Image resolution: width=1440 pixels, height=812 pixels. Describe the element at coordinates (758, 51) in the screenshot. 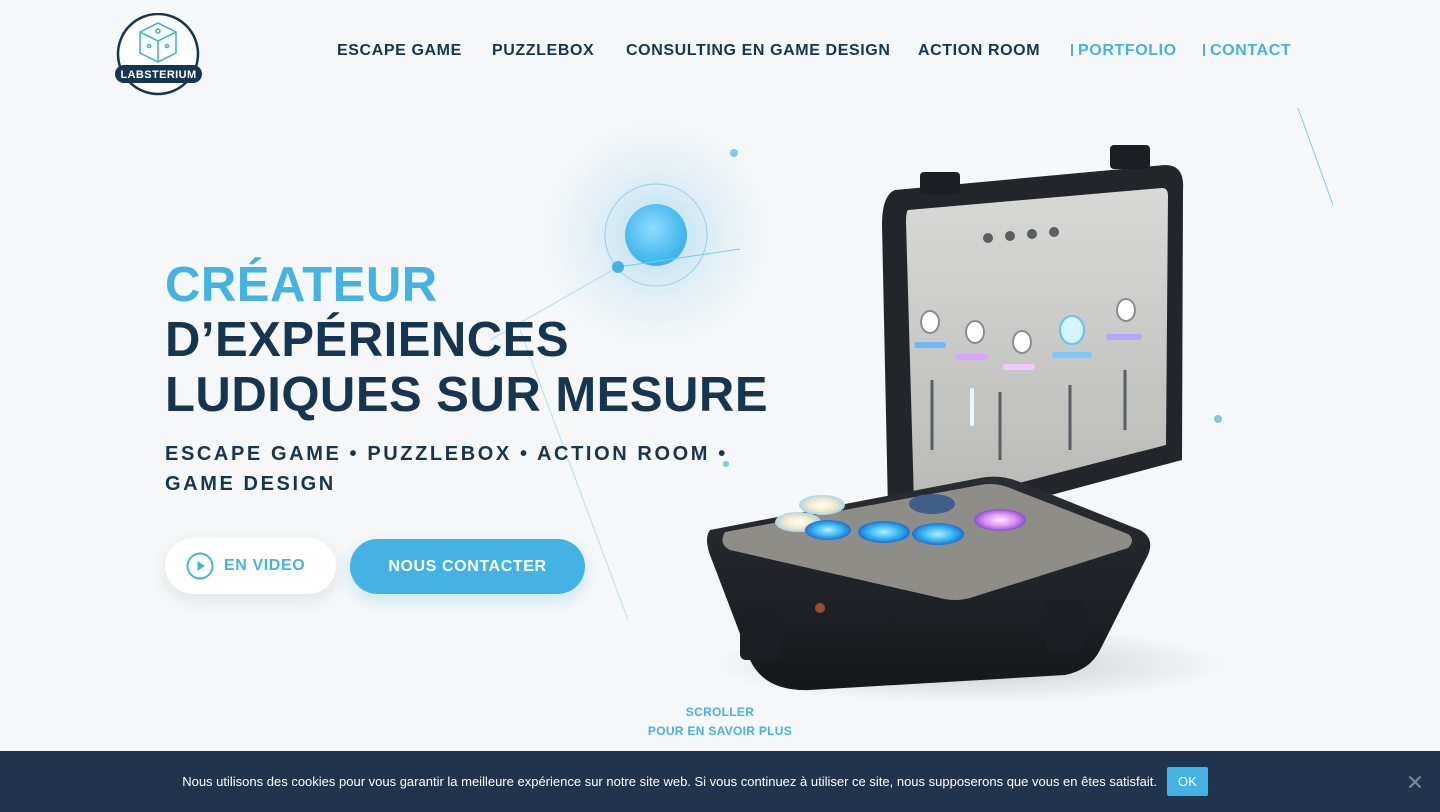

I see `nav-consulting: CONSULTING EN GAME DESIGN` at that location.